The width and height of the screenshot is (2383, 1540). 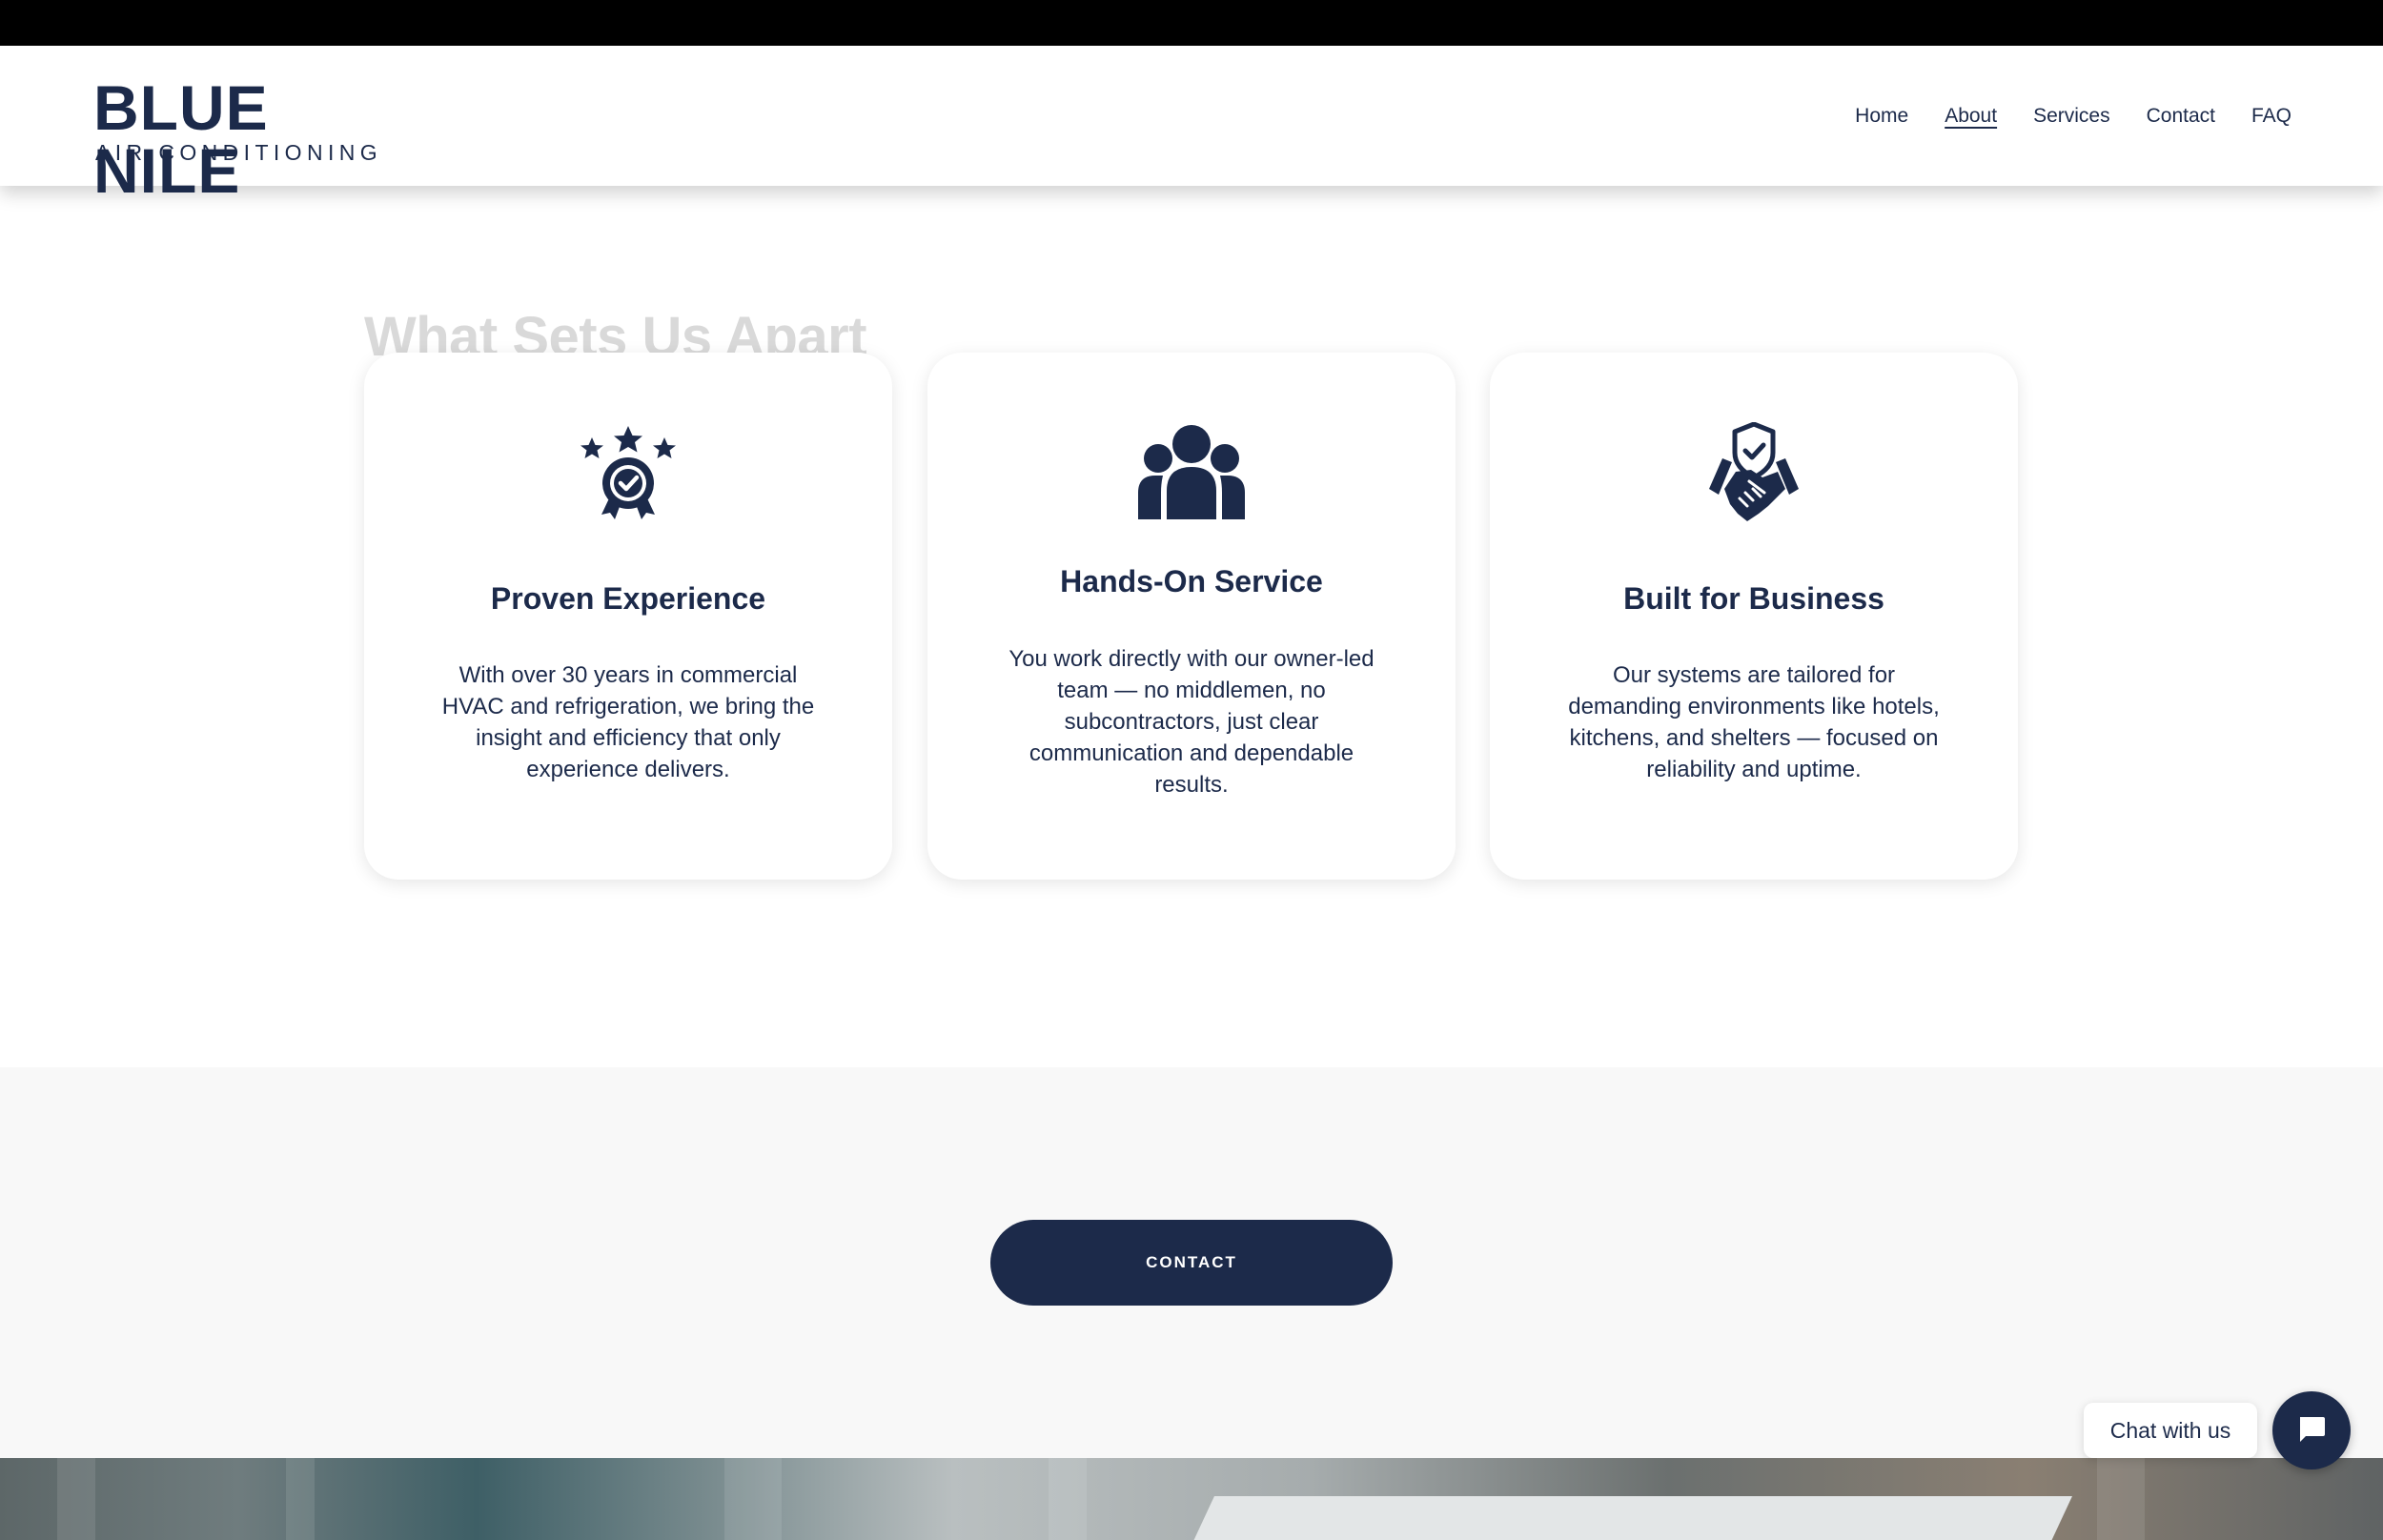 What do you see at coordinates (628, 598) in the screenshot?
I see `card-title: Proven Experience` at bounding box center [628, 598].